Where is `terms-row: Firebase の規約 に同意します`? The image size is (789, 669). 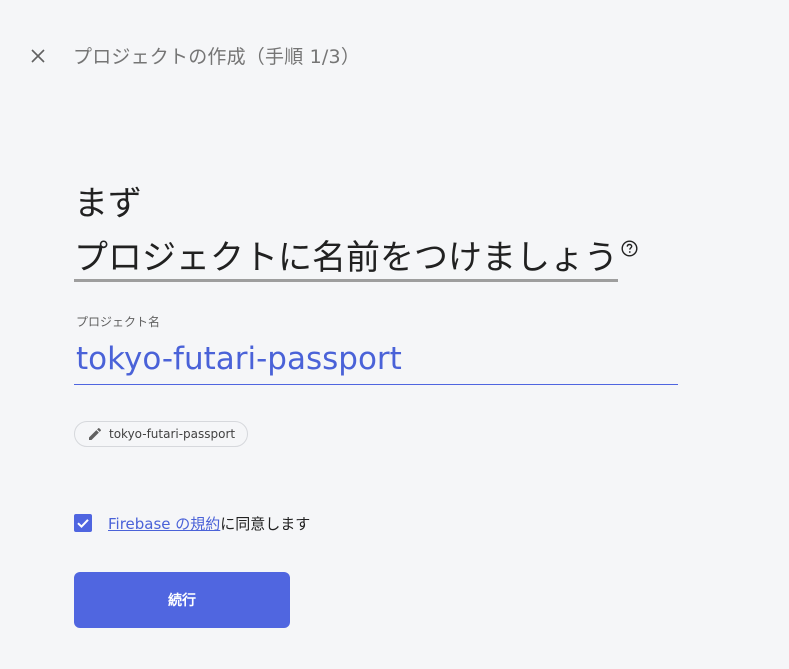
terms-row: Firebase の規約 に同意します is located at coordinates (192, 523).